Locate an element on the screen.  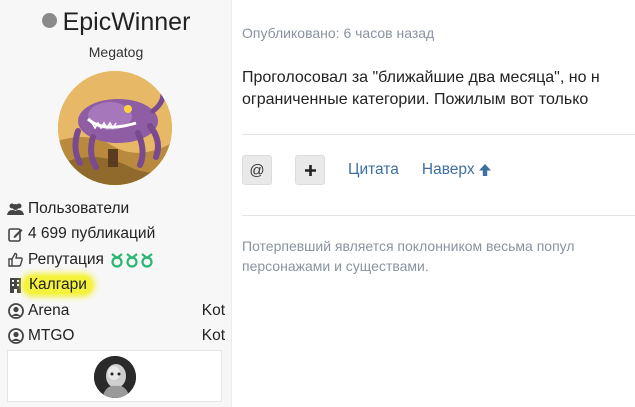
info-row-mtgo: MTGO Kot is located at coordinates (116, 337).